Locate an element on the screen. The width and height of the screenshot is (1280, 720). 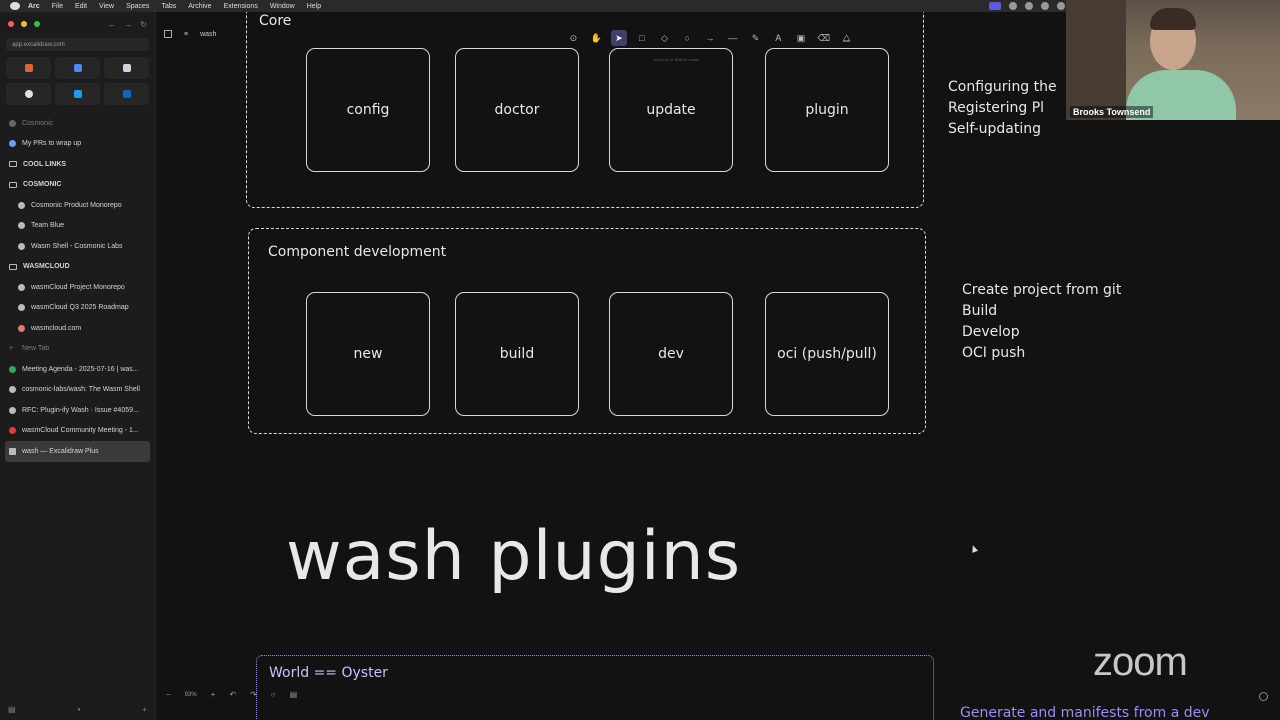
cutoff-note: Generate and manifests from a dev is located at coordinates (1085, 712).